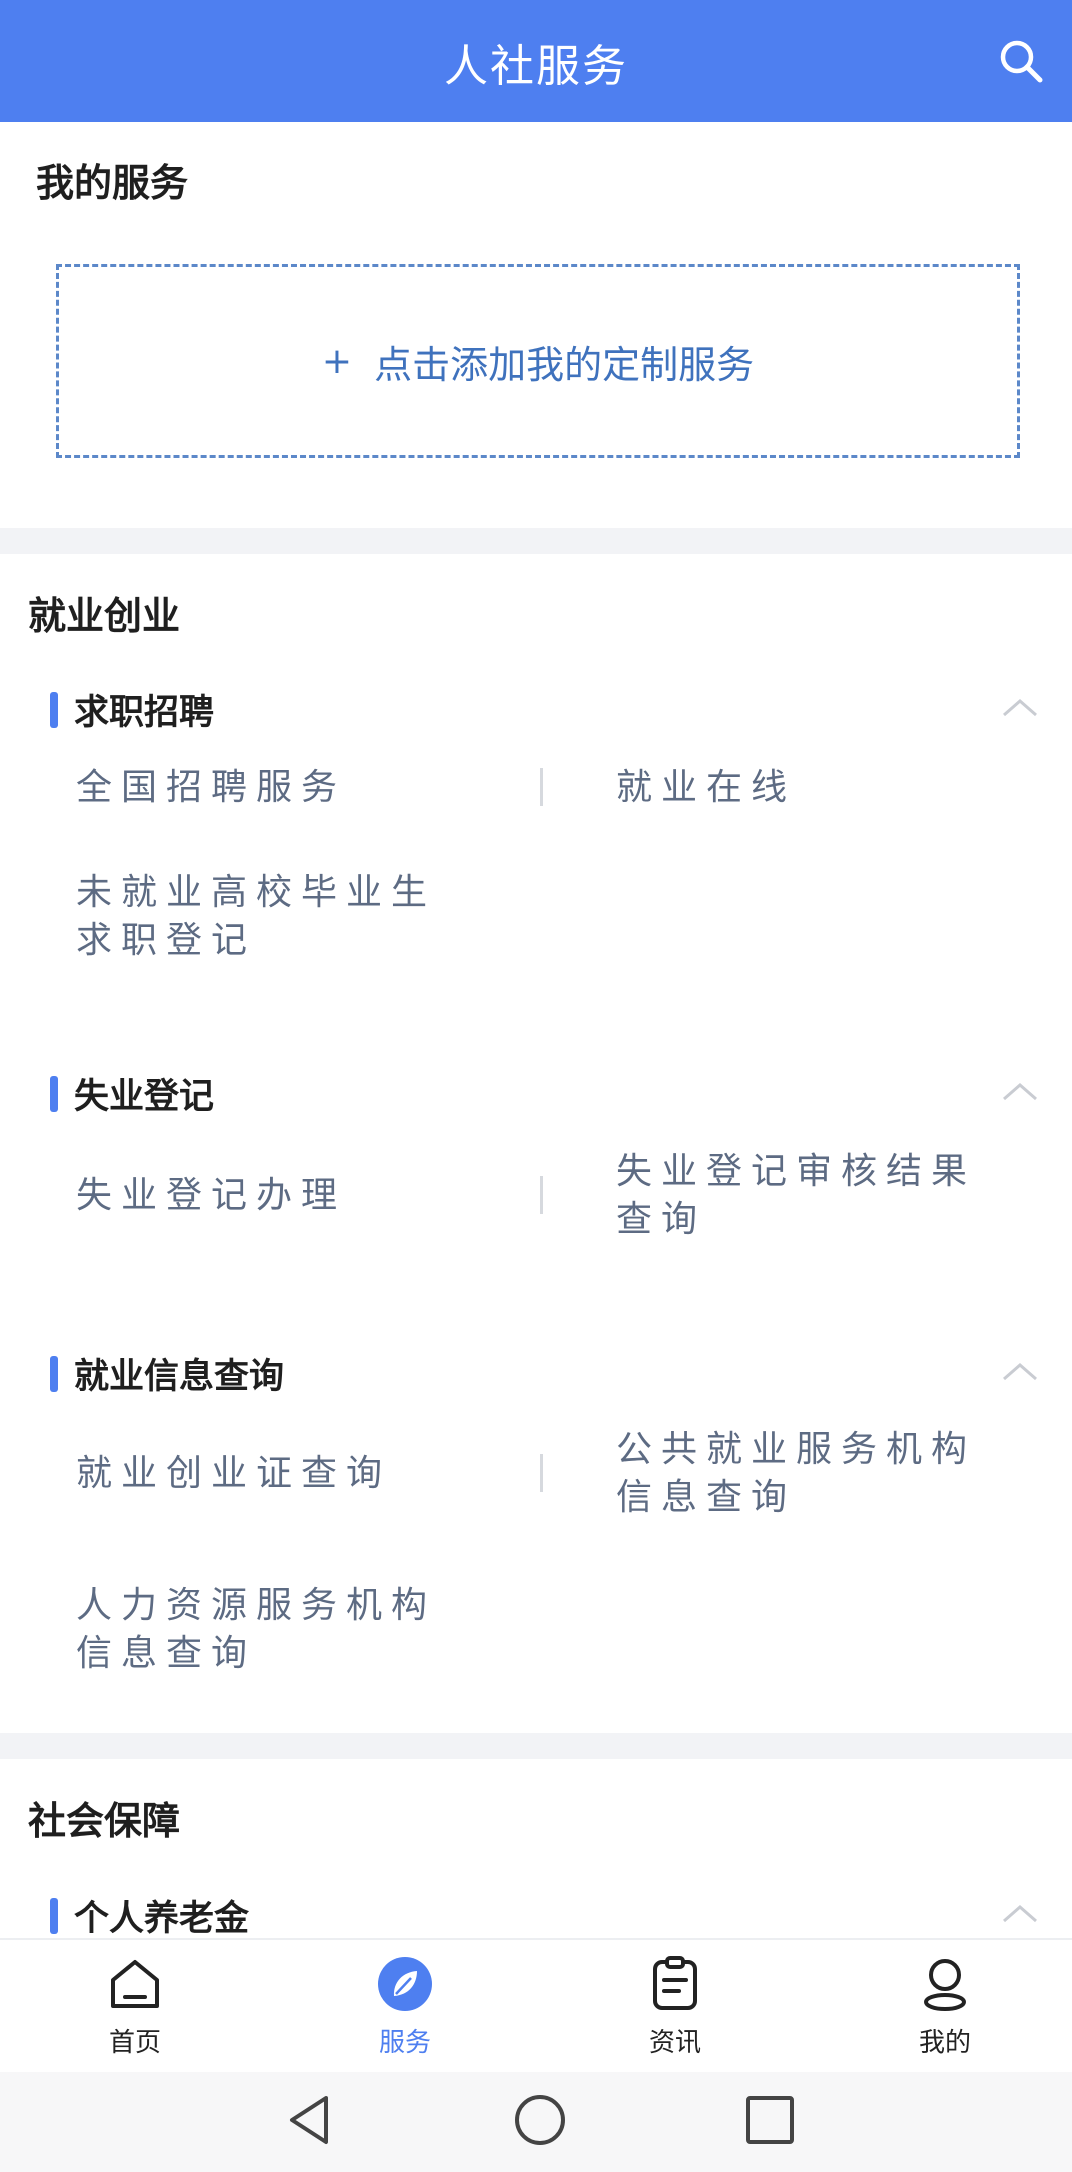  Describe the element at coordinates (134, 2043) in the screenshot. I see `tab-home-label: 首页` at that location.